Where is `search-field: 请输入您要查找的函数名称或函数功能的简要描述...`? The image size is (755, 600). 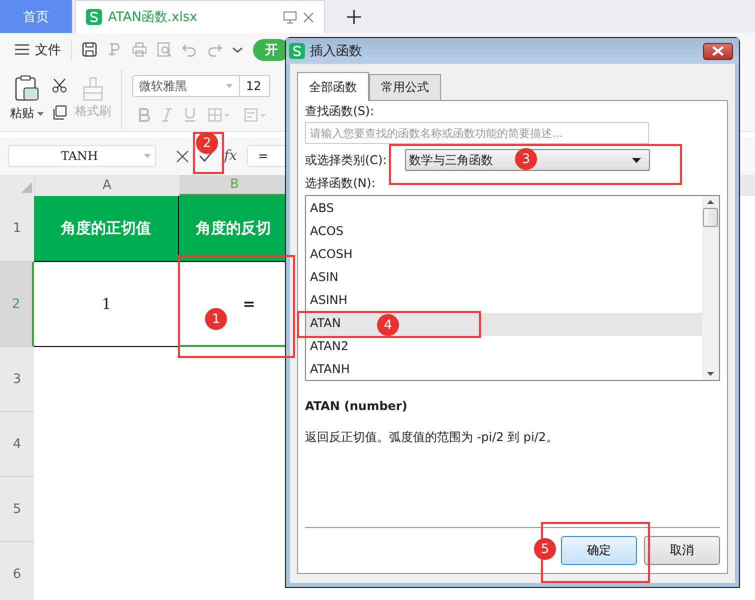 search-field: 请输入您要查找的函数名称或函数功能的简要描述... is located at coordinates (477, 133).